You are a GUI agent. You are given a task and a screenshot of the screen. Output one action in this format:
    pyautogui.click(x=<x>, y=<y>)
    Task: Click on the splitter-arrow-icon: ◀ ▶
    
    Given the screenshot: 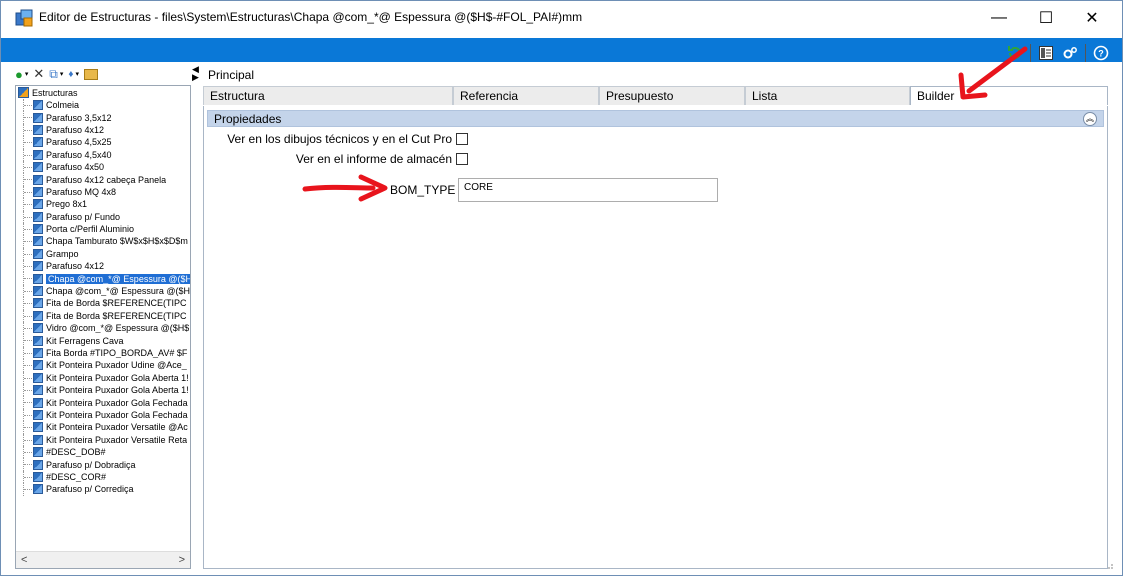 What is the action you would take?
    pyautogui.click(x=195, y=73)
    